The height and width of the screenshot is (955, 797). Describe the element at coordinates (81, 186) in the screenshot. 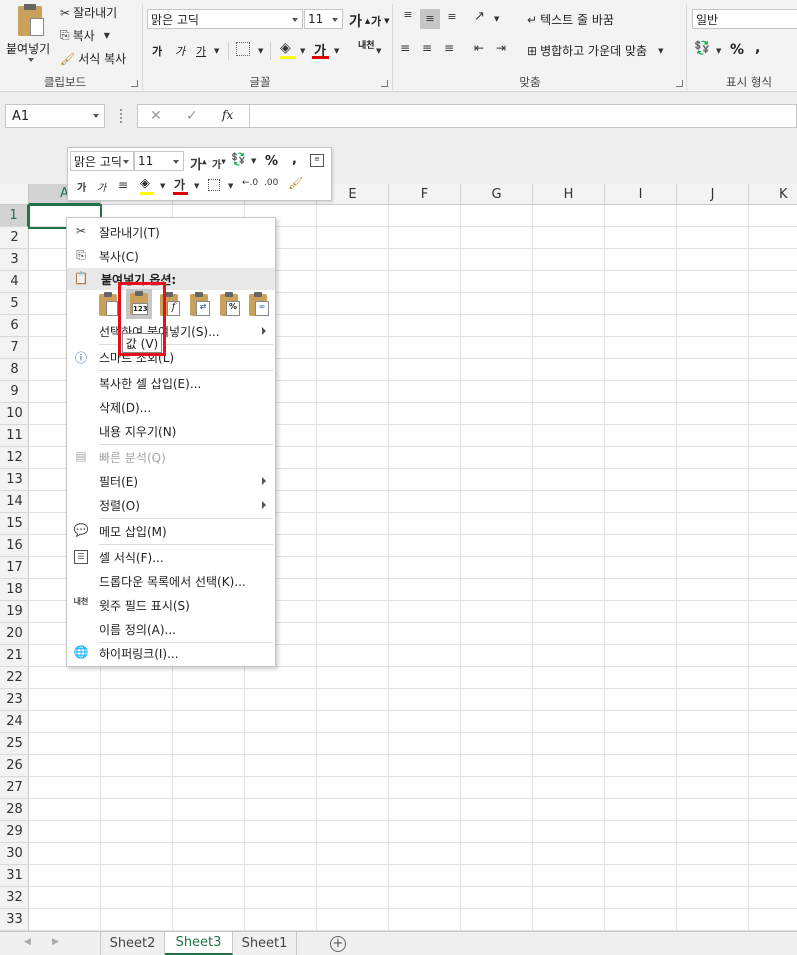

I see `bold-icon: 가` at that location.